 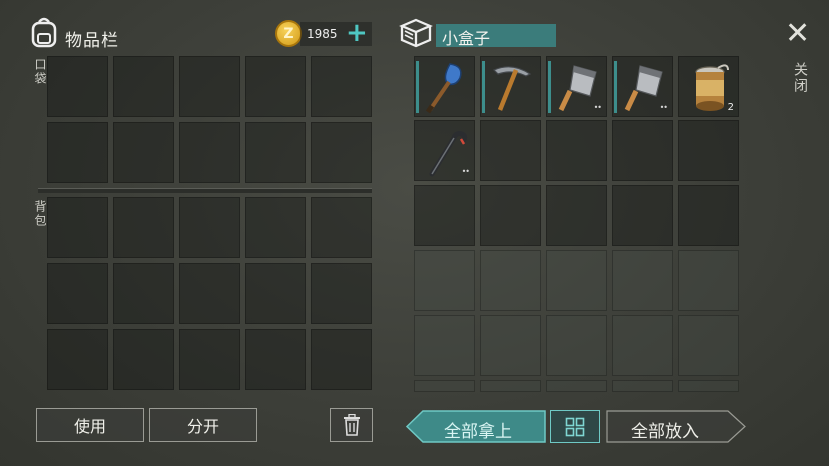 I want to click on use-button: 使用, so click(x=90, y=425).